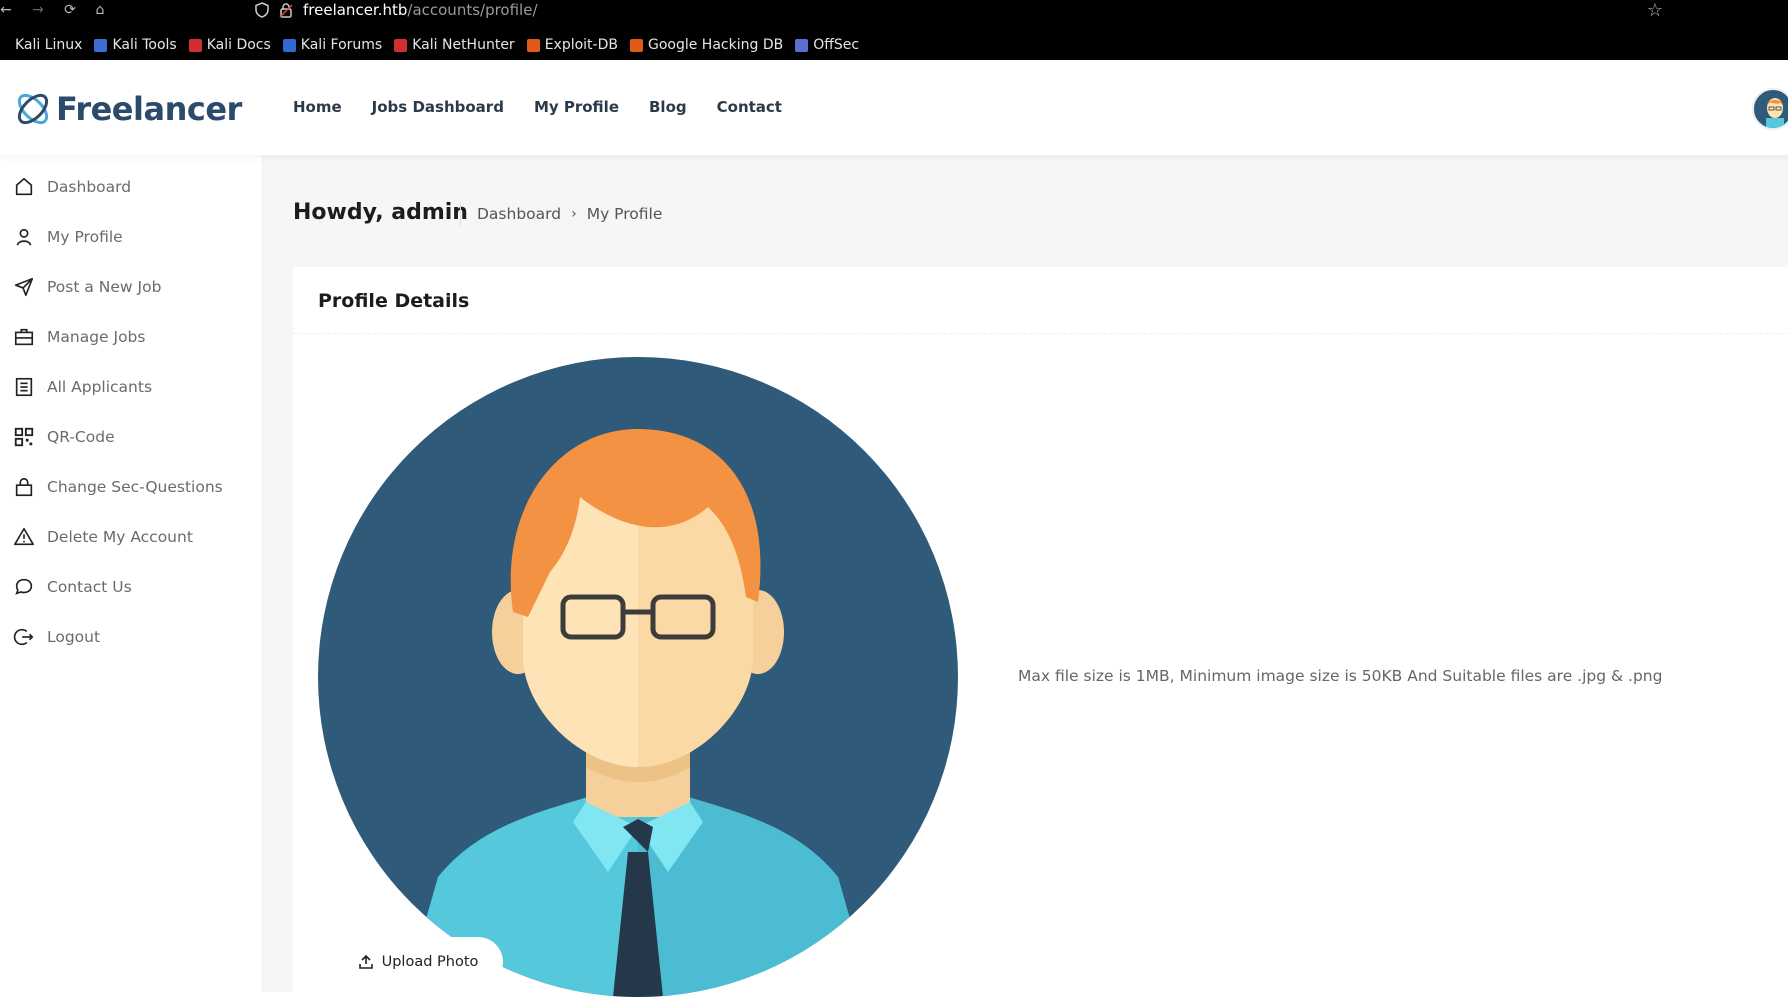 Image resolution: width=1788 pixels, height=1007 pixels. What do you see at coordinates (23, 637) in the screenshot?
I see `logout-icon` at bounding box center [23, 637].